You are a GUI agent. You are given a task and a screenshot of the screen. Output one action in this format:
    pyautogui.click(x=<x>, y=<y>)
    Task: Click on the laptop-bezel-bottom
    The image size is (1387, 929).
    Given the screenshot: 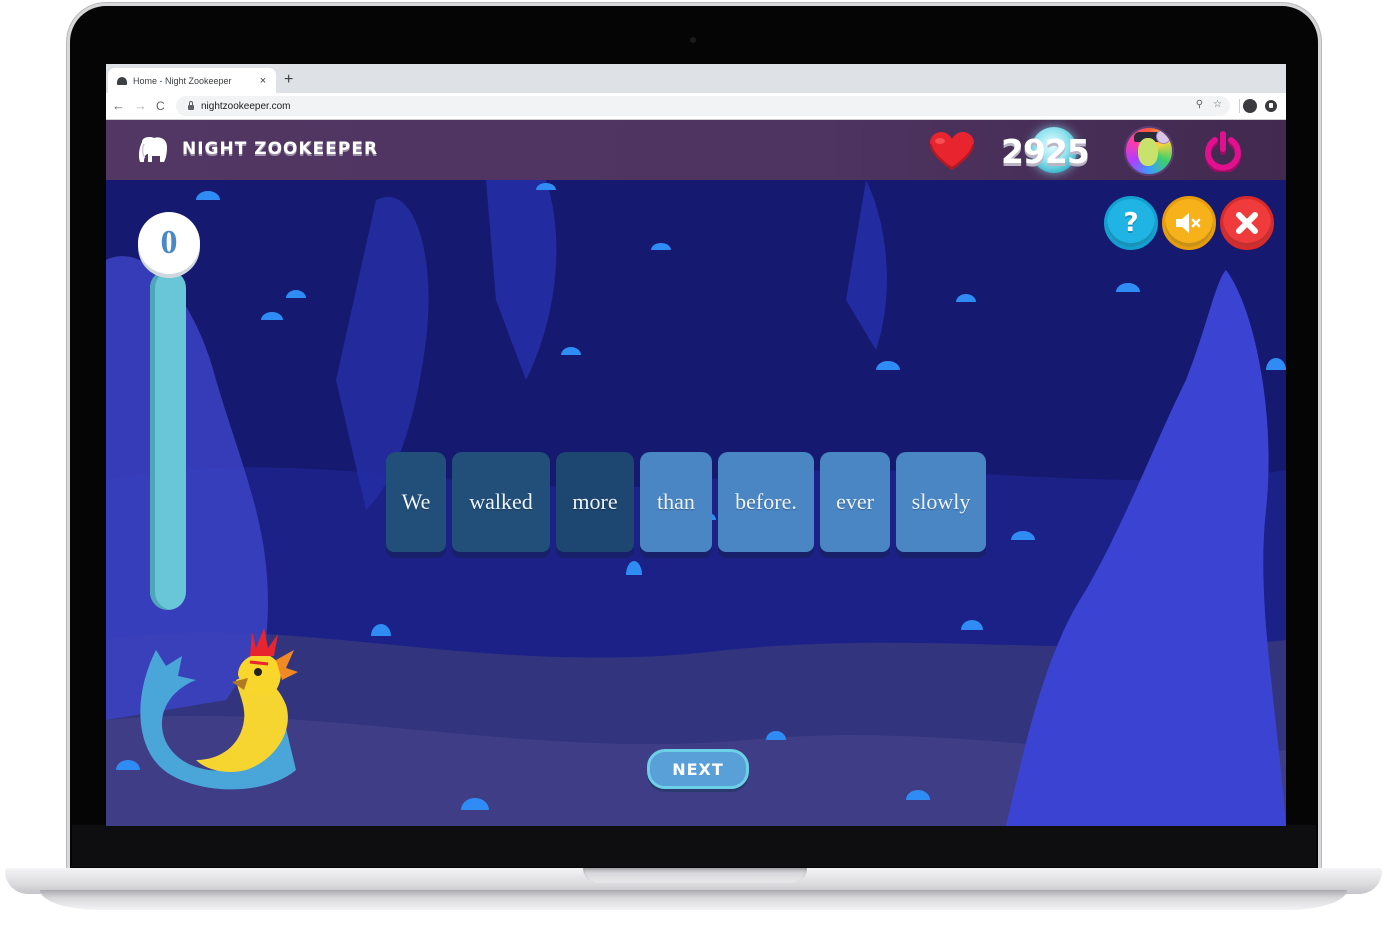 What is the action you would take?
    pyautogui.click(x=694, y=846)
    